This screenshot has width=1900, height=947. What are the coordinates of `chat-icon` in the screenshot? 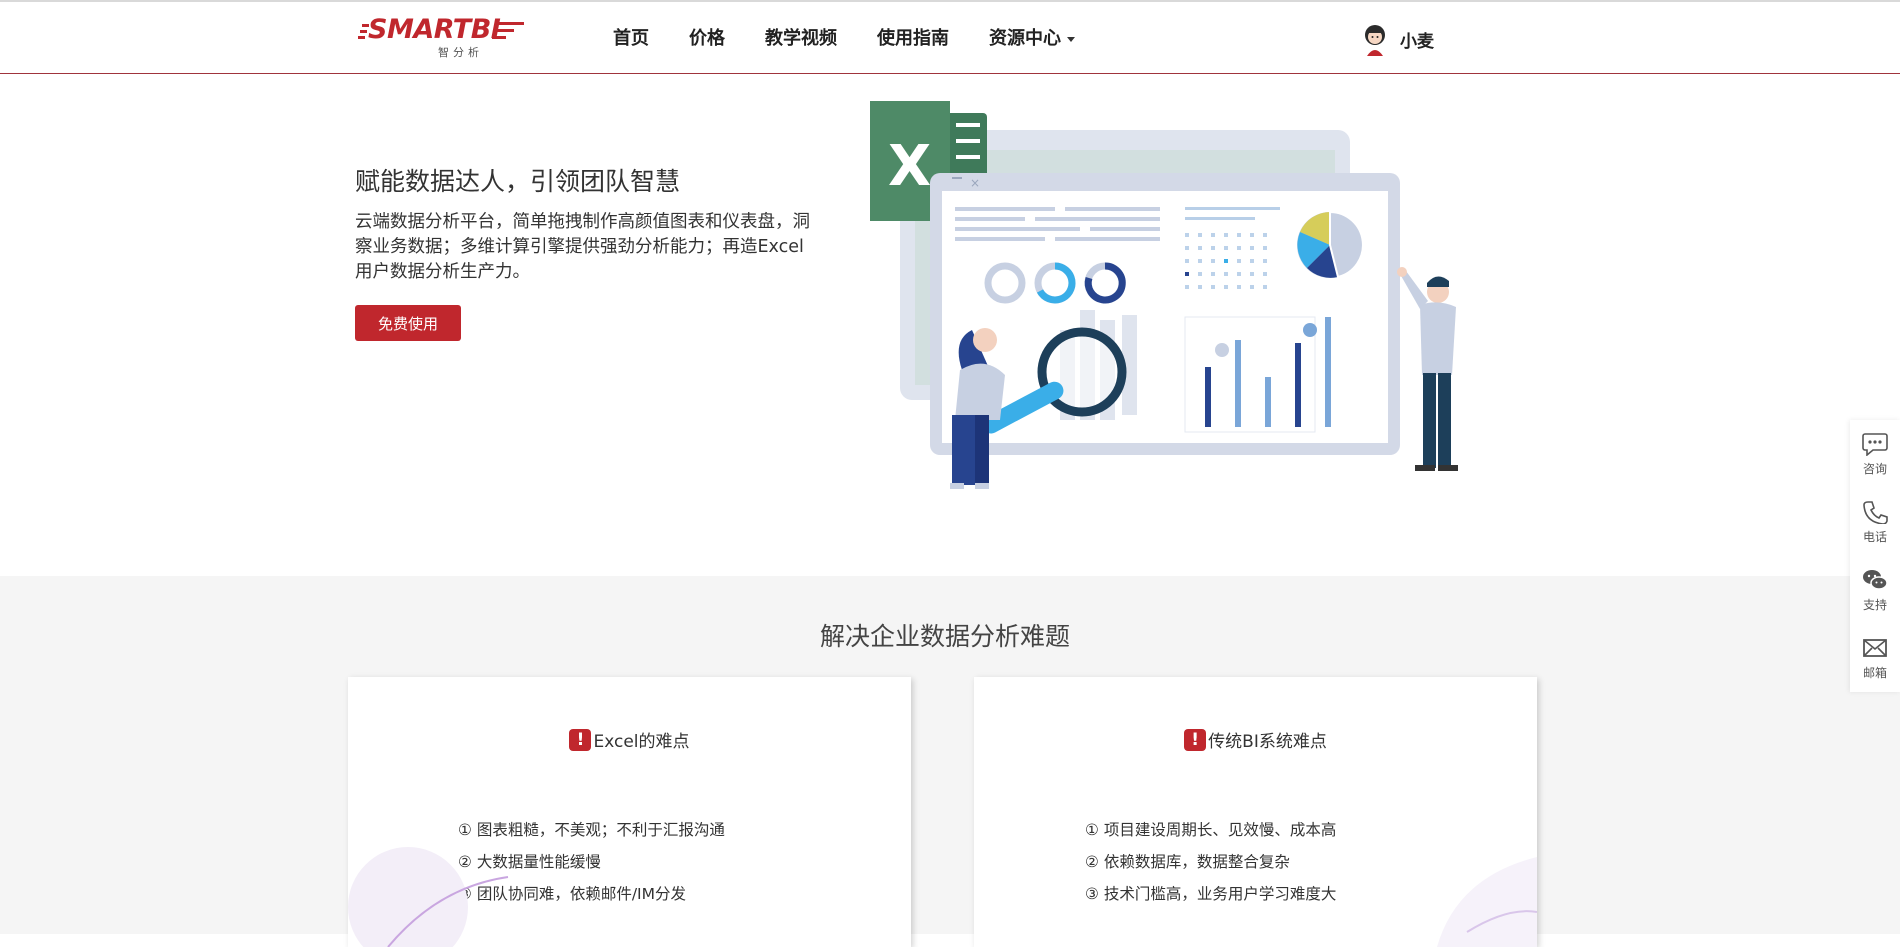 It's located at (1875, 444).